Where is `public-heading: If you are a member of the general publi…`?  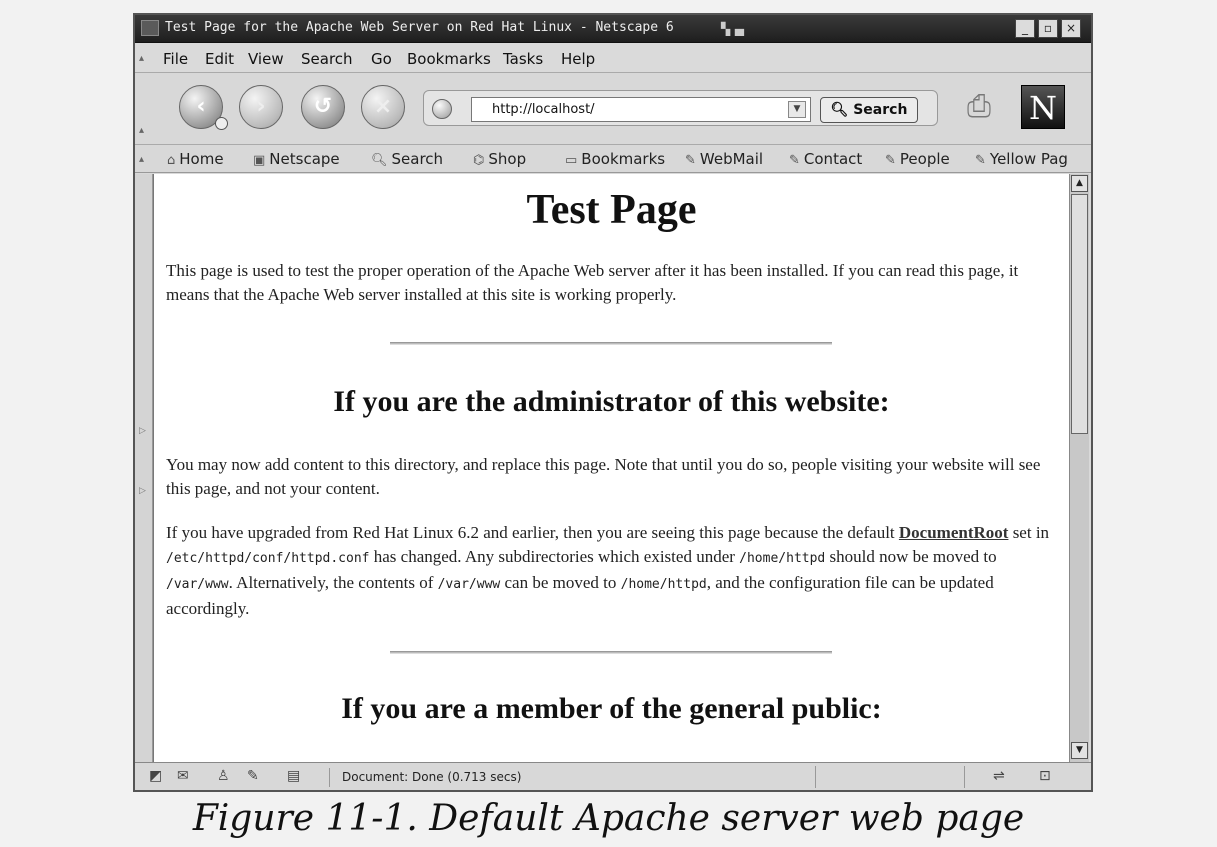
public-heading: If you are a member of the general publi… is located at coordinates (611, 708).